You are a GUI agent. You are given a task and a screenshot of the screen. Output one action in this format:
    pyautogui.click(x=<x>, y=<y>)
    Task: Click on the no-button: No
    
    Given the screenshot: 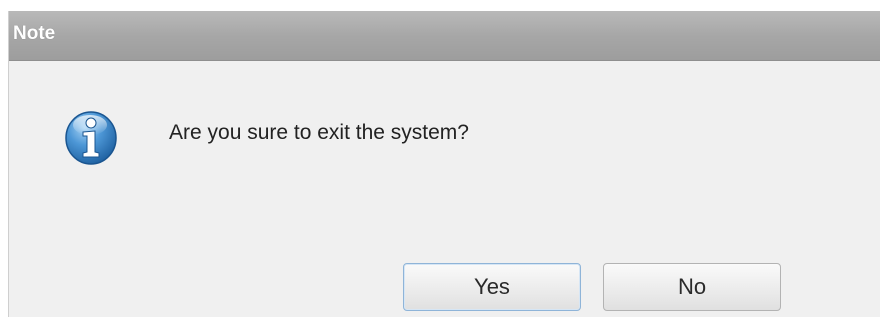 What is the action you would take?
    pyautogui.click(x=692, y=287)
    